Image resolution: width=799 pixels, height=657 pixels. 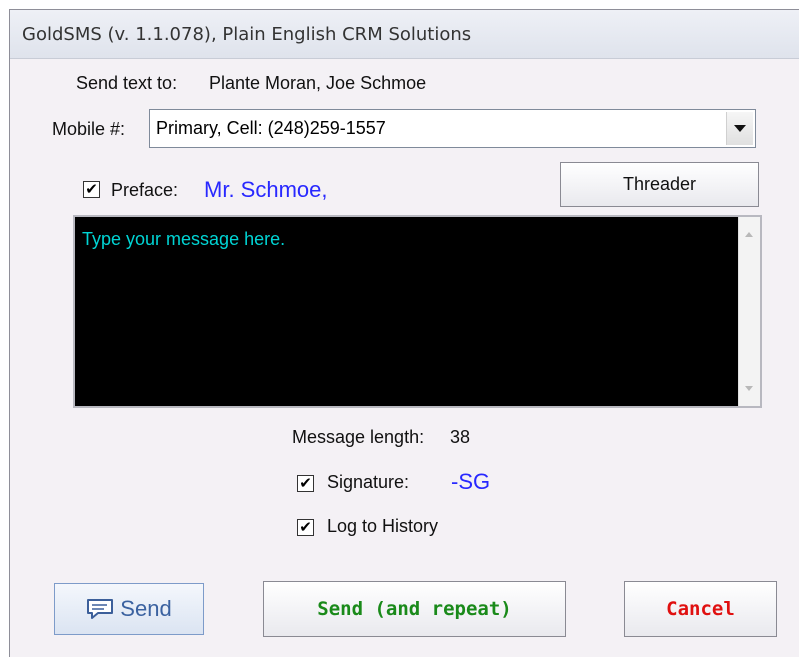 What do you see at coordinates (266, 189) in the screenshot?
I see `preface-value: Mr. Schmoe,` at bounding box center [266, 189].